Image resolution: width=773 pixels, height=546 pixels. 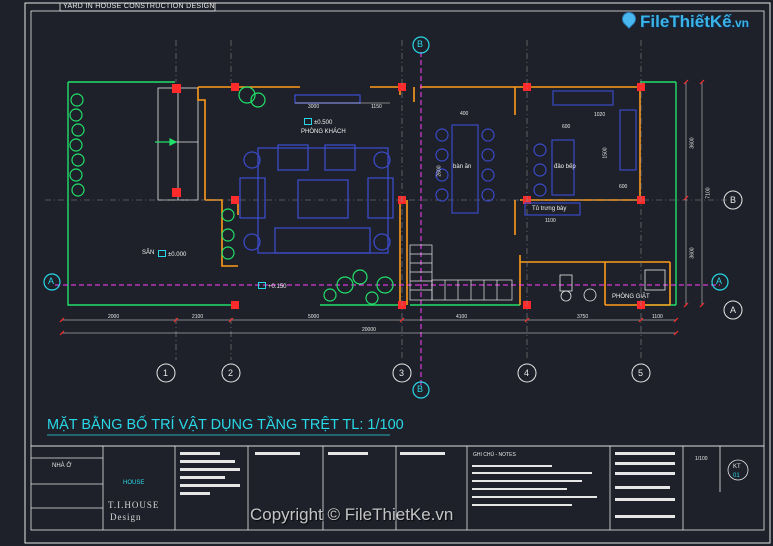 I want to click on title-block-logo-small: HOUSE, so click(x=134, y=483).